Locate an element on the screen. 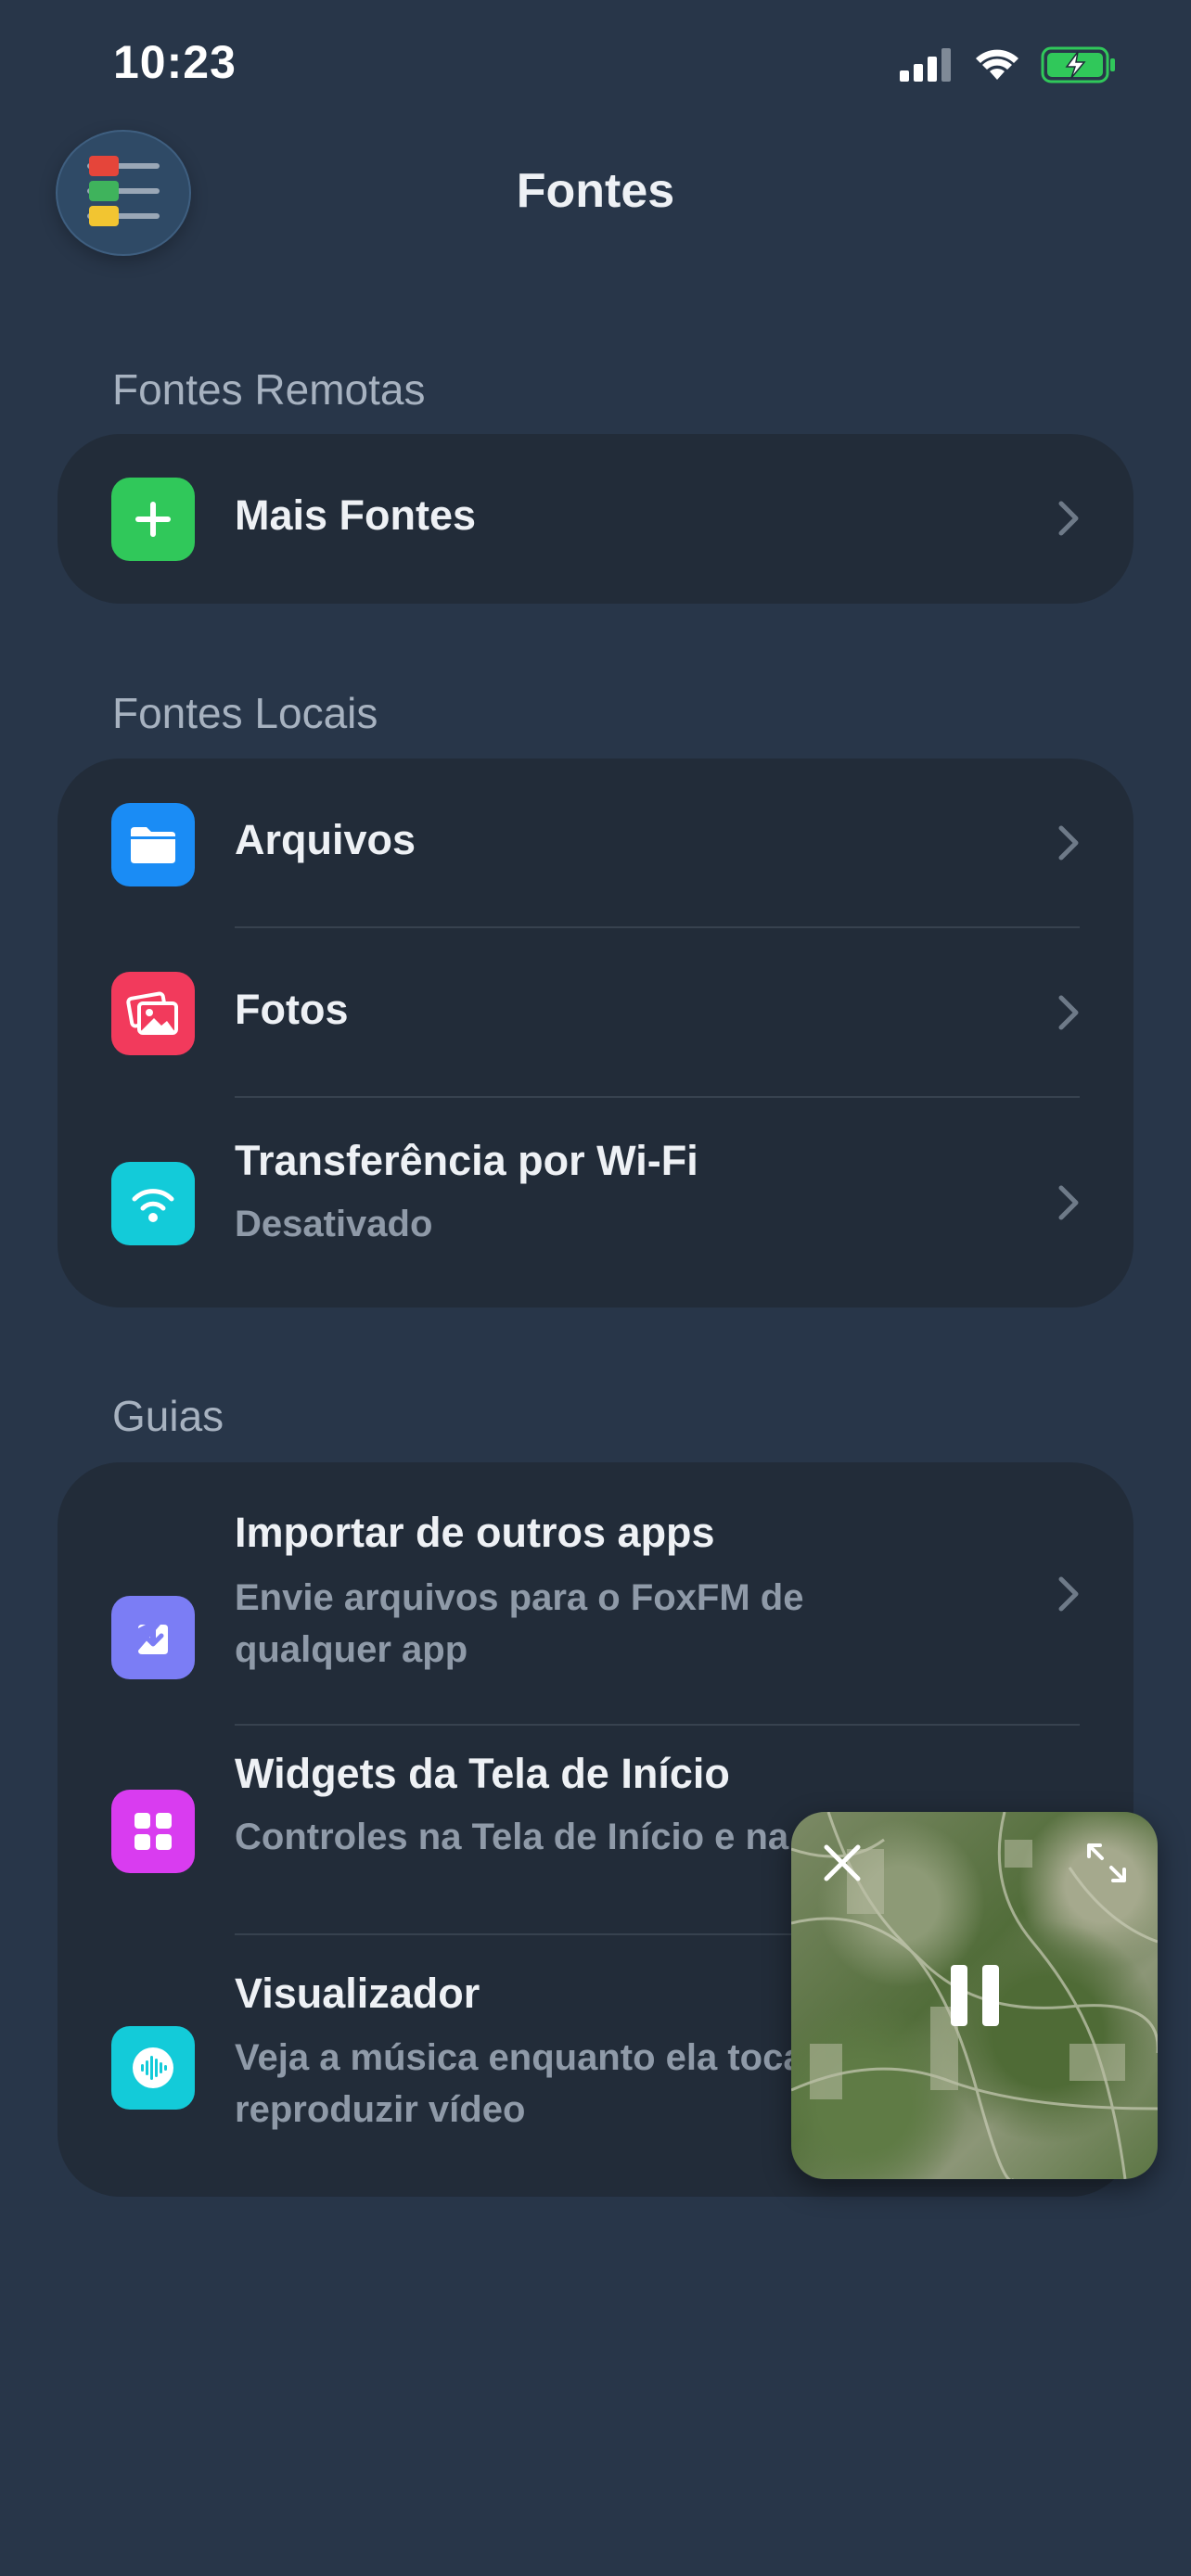 This screenshot has height=2576, width=1191. pause-icon is located at coordinates (975, 1995).